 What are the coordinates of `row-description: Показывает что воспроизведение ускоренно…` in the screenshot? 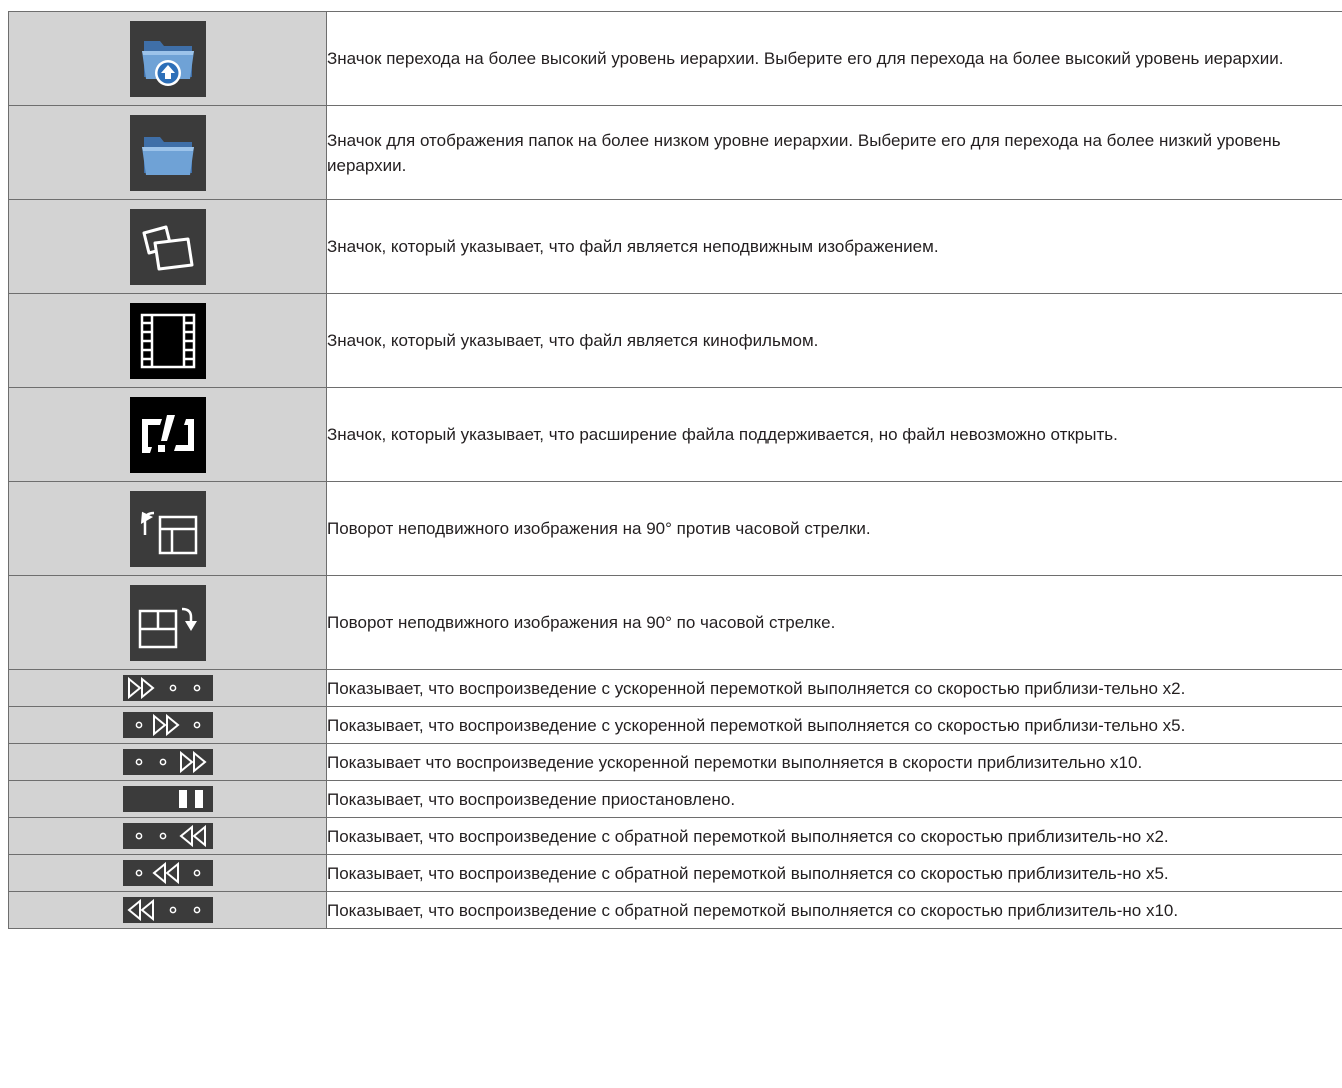 It's located at (834, 762).